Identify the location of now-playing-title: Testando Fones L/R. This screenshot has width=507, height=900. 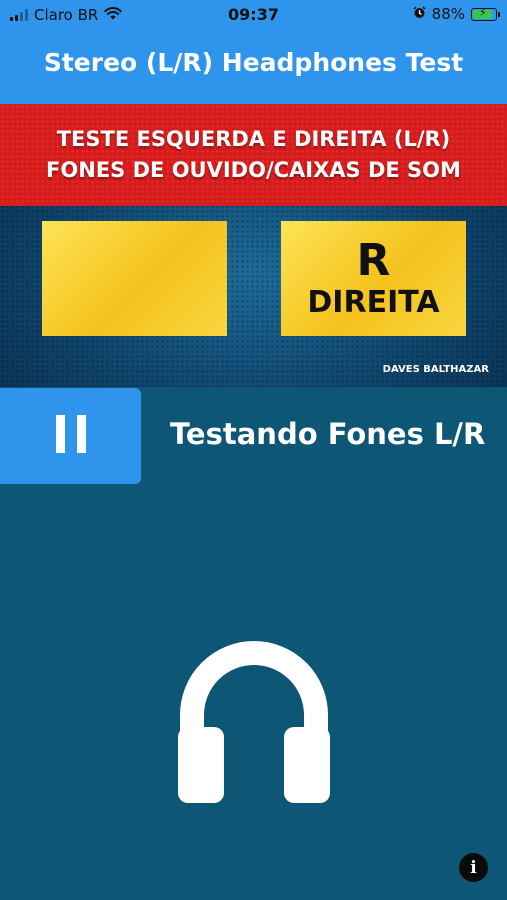
(328, 434).